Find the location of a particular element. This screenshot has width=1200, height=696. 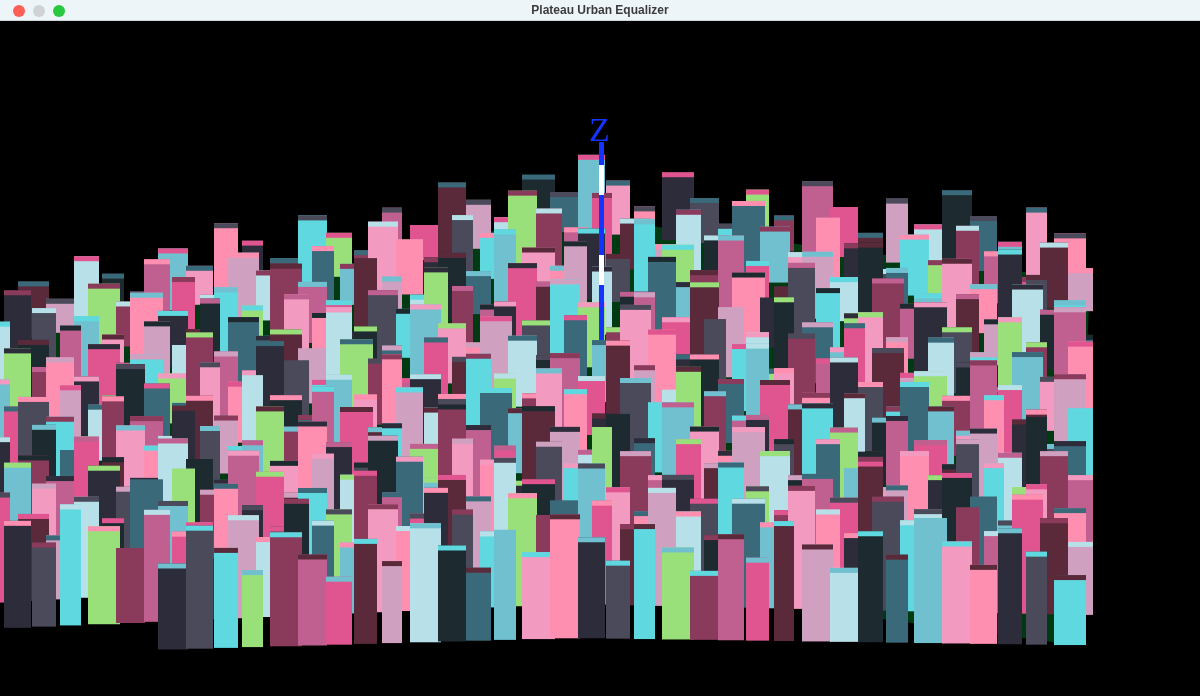

axis-label: Z is located at coordinates (599, 130).